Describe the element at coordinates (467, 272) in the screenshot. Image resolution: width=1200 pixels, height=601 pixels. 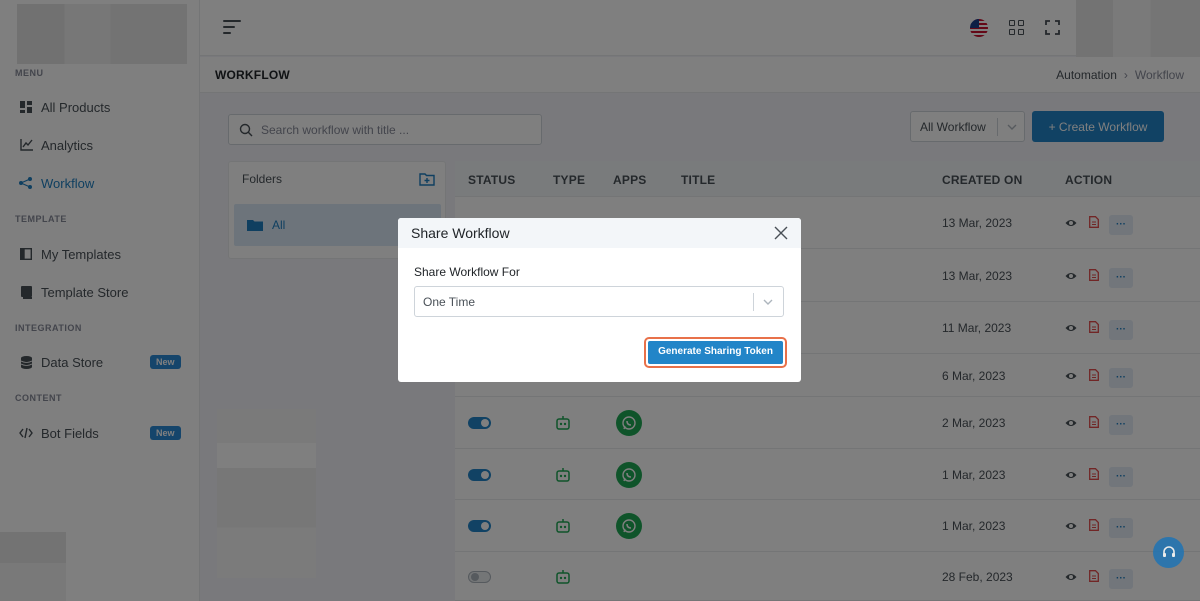
I see `share-for-label: Share Workflow For` at that location.